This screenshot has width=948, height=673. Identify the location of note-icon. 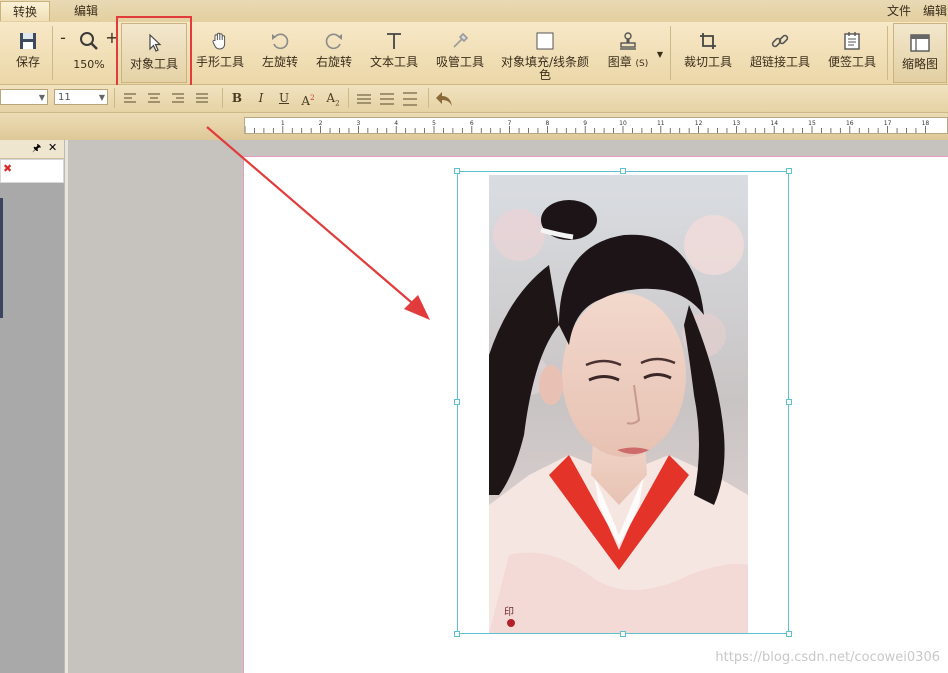
(852, 41).